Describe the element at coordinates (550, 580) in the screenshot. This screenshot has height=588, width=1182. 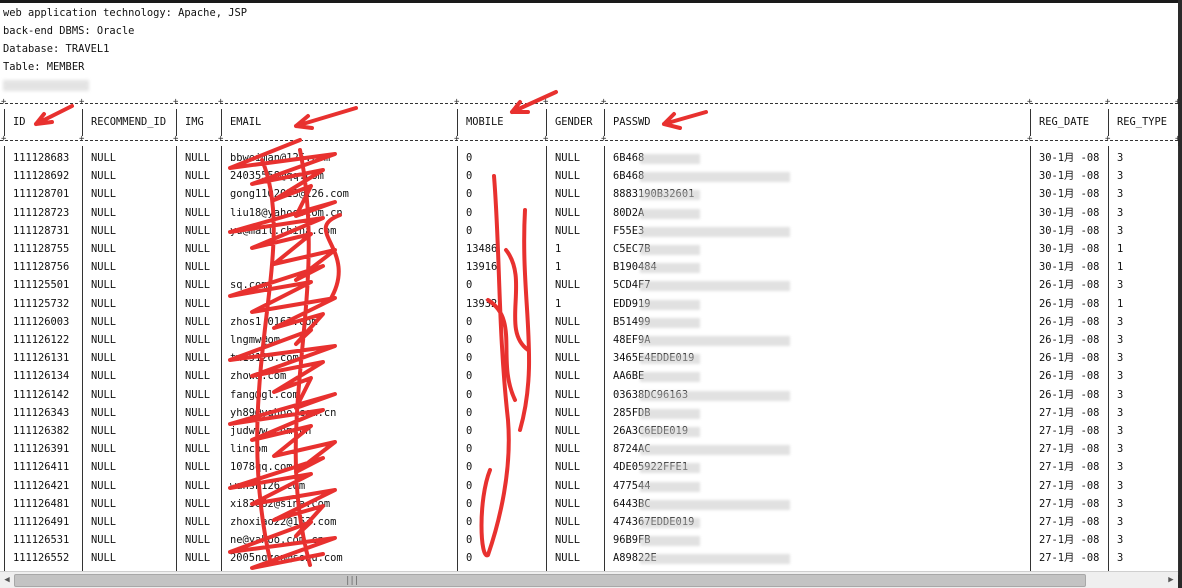
I see `scrollbar-thumb: |||` at that location.